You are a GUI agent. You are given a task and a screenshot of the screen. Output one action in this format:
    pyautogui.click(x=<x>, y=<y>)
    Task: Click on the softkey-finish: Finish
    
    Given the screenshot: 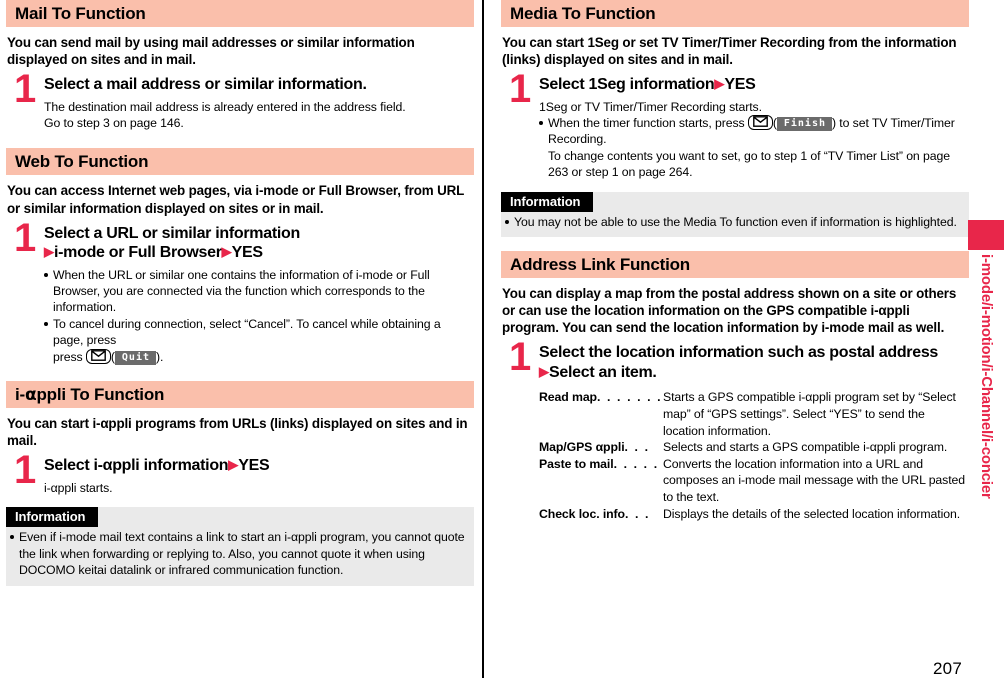 What is the action you would take?
    pyautogui.click(x=804, y=124)
    